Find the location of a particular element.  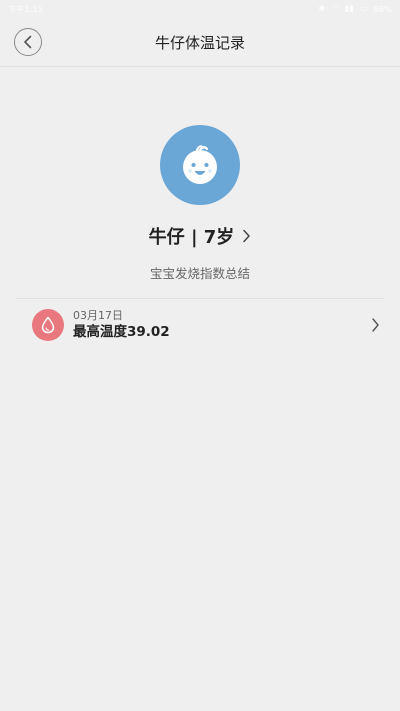

status-time: 下午1:15 is located at coordinates (26, 9).